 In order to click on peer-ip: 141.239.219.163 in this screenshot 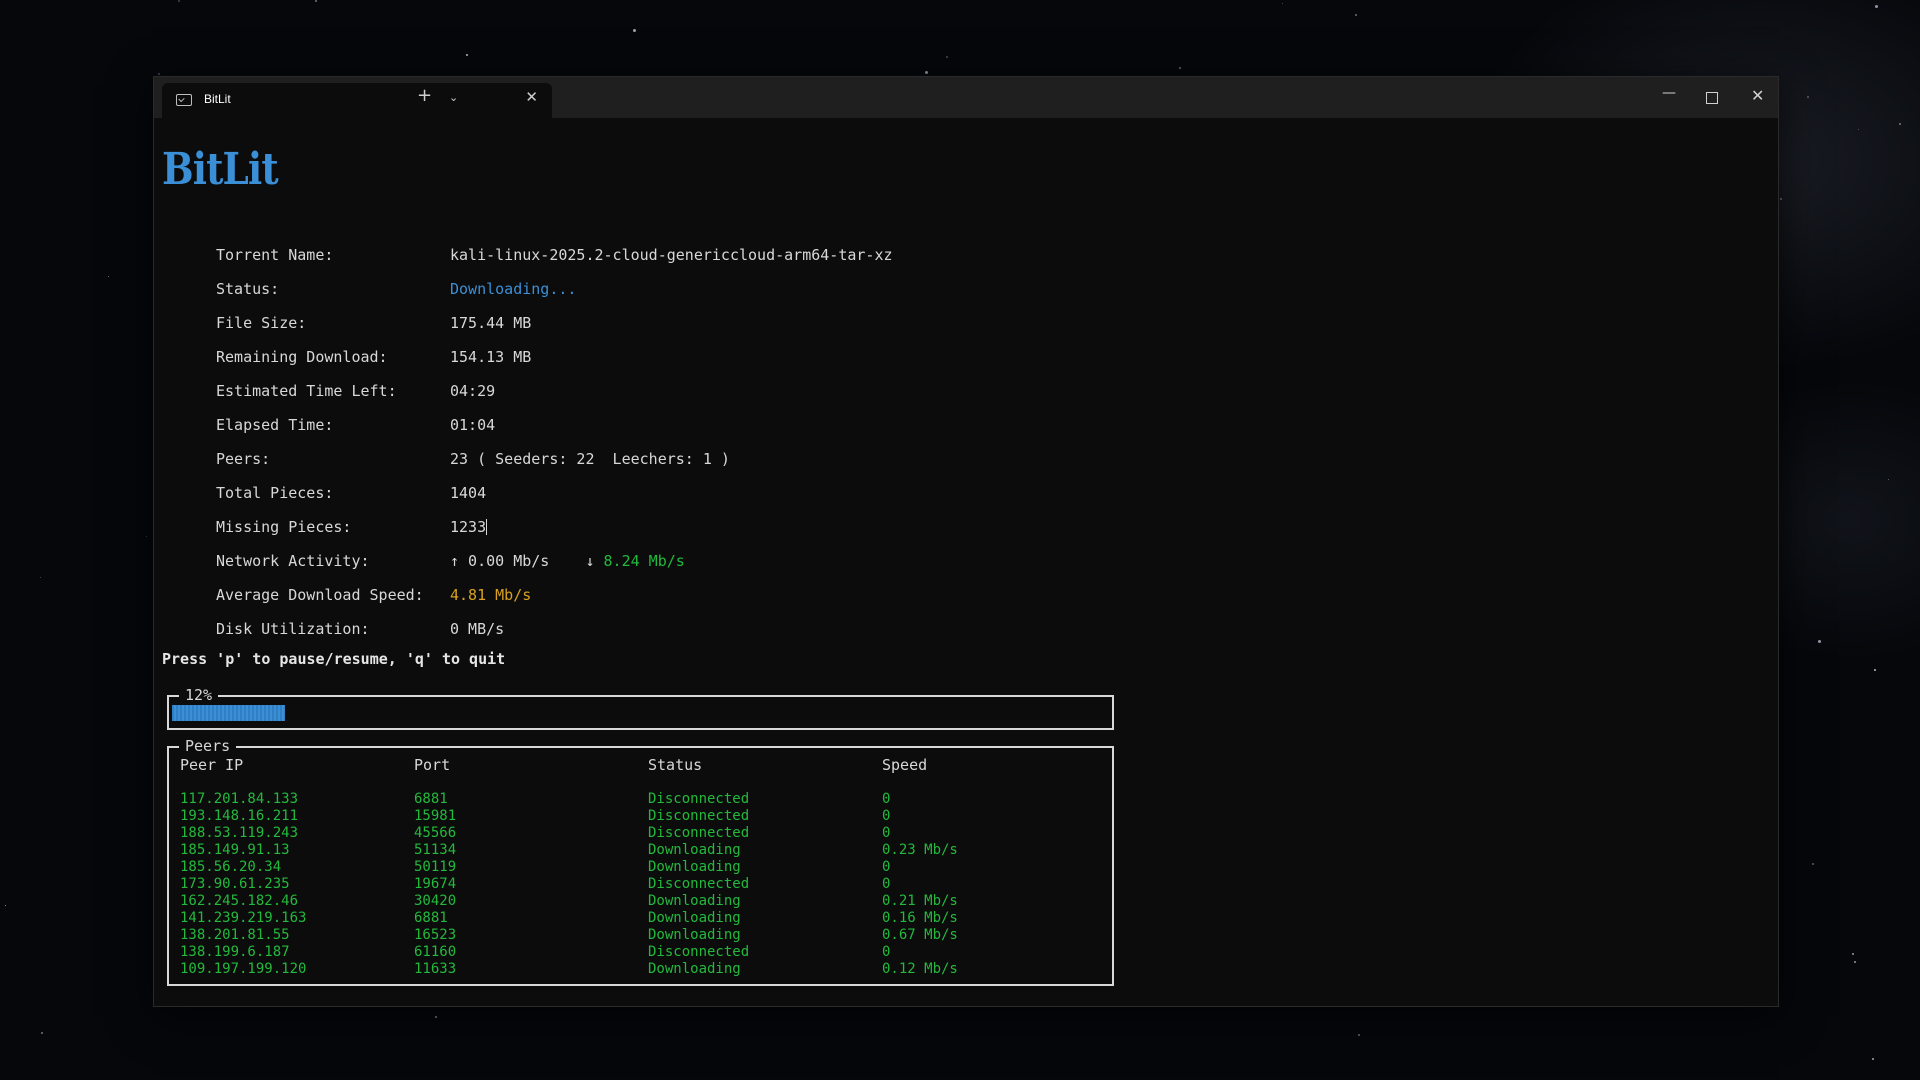, I will do `click(243, 918)`.